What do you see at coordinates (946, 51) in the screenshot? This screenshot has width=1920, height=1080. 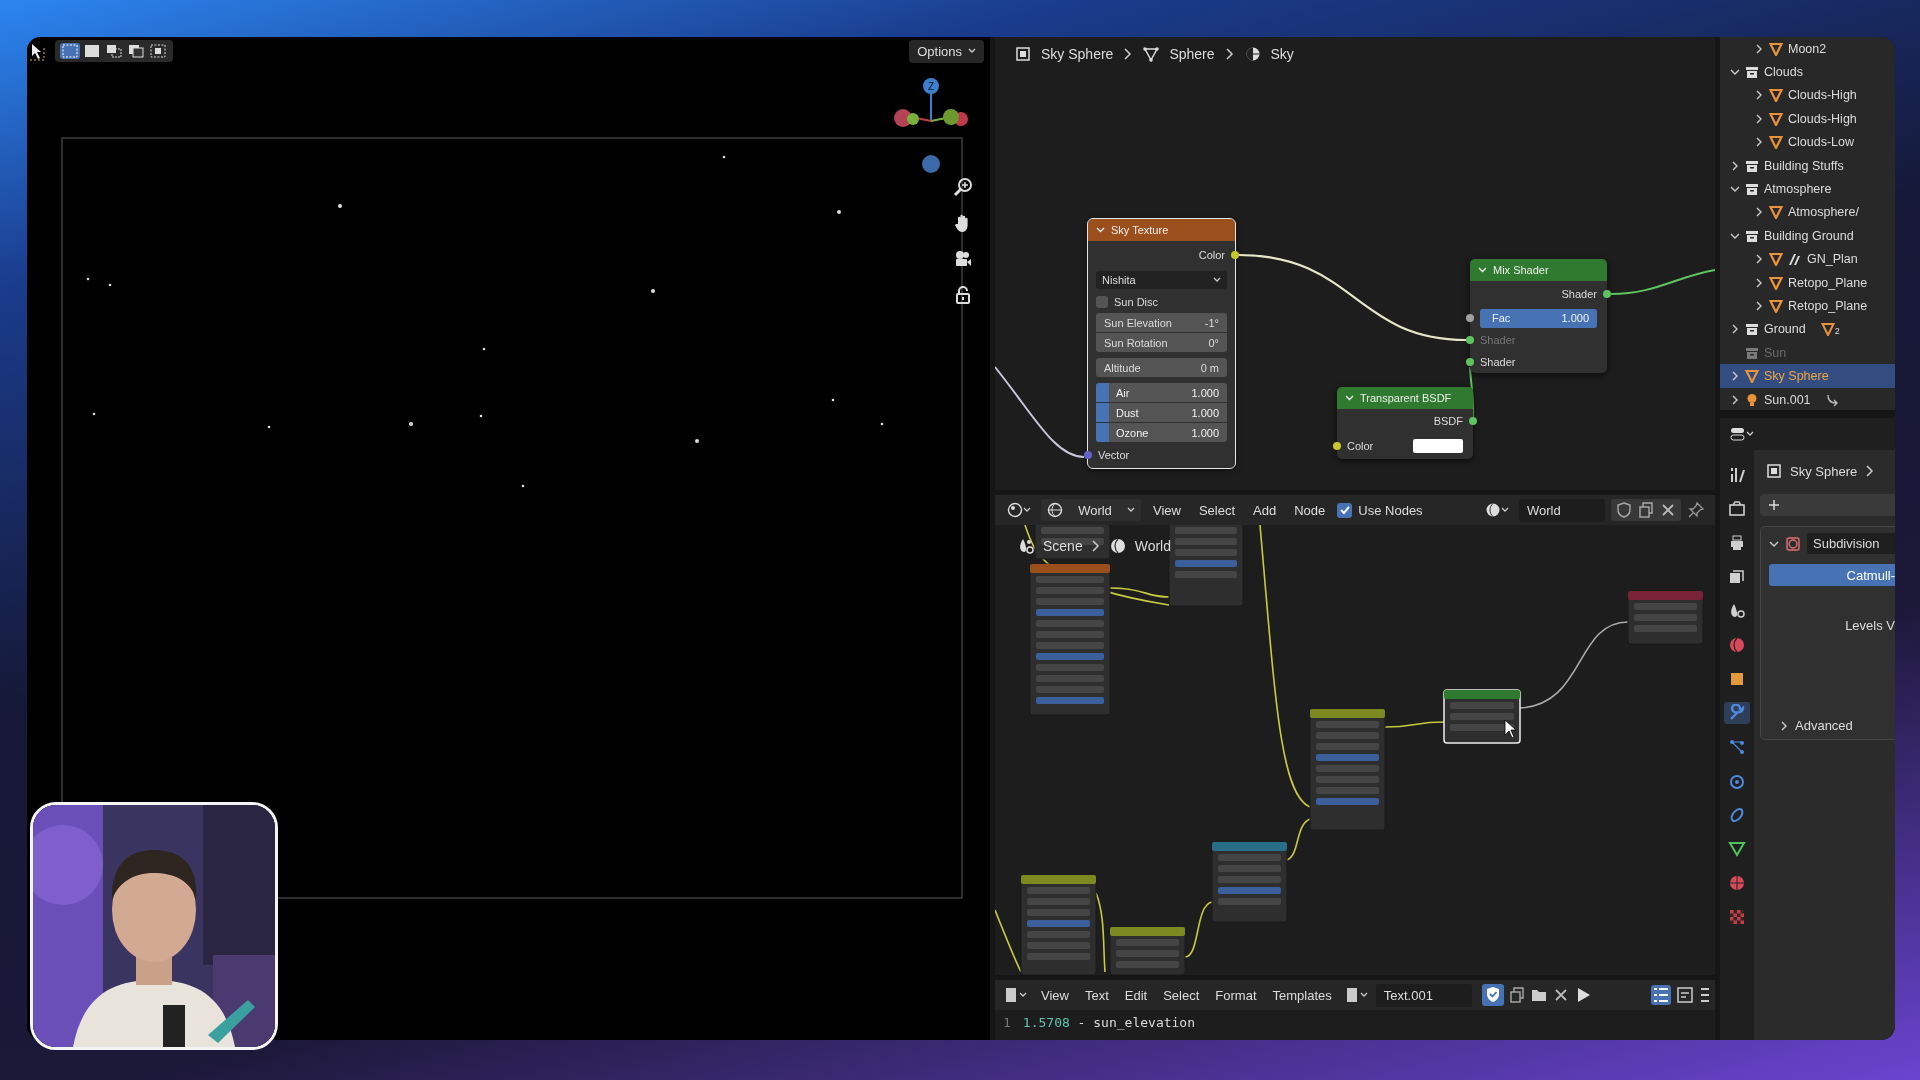 I see `options-dropdown: Options` at bounding box center [946, 51].